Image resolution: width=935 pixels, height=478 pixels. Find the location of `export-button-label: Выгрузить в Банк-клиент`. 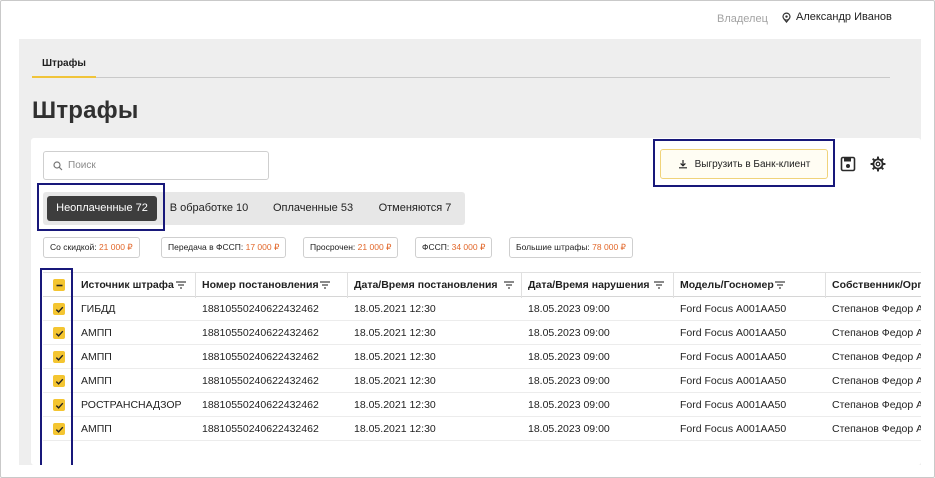

export-button-label: Выгрузить в Банк-клиент is located at coordinates (752, 164).